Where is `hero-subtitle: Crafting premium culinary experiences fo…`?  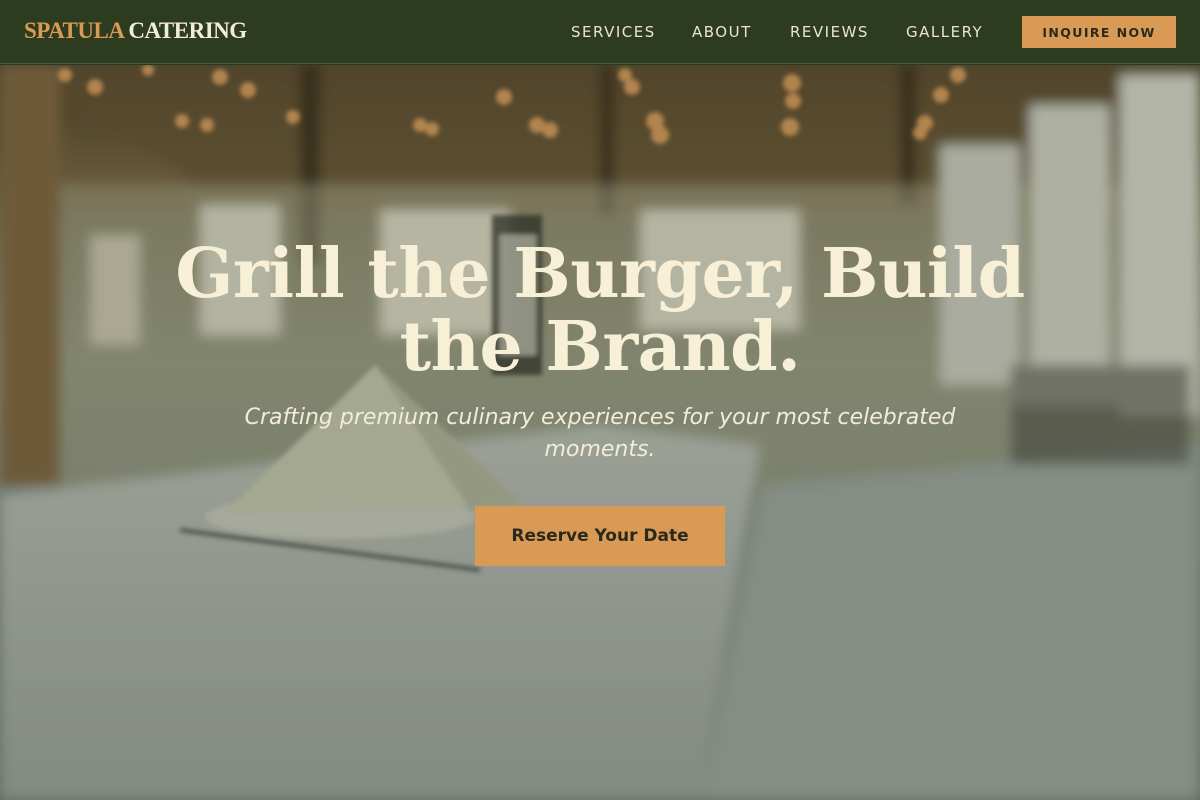 hero-subtitle: Crafting premium culinary experiences fo… is located at coordinates (600, 433).